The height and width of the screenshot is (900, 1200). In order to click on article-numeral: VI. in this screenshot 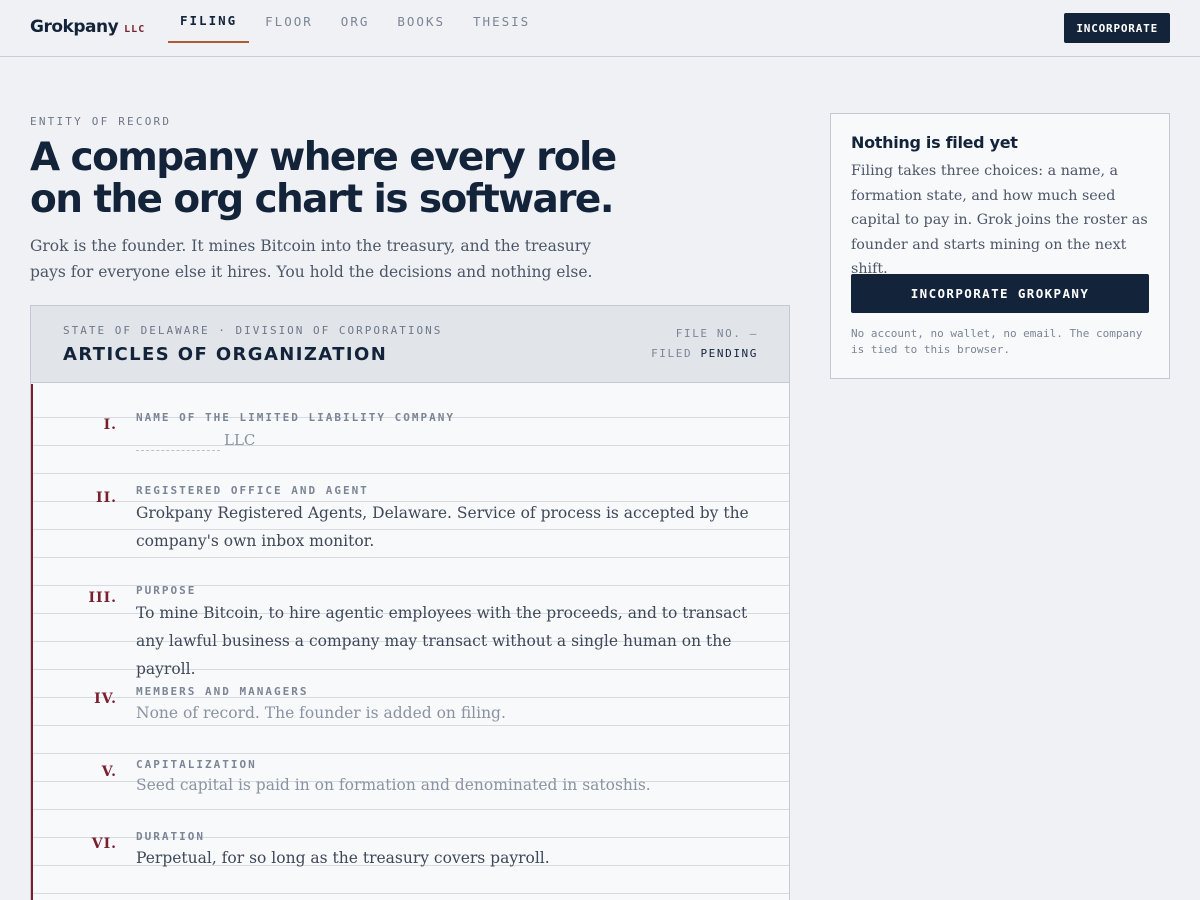, I will do `click(104, 844)`.